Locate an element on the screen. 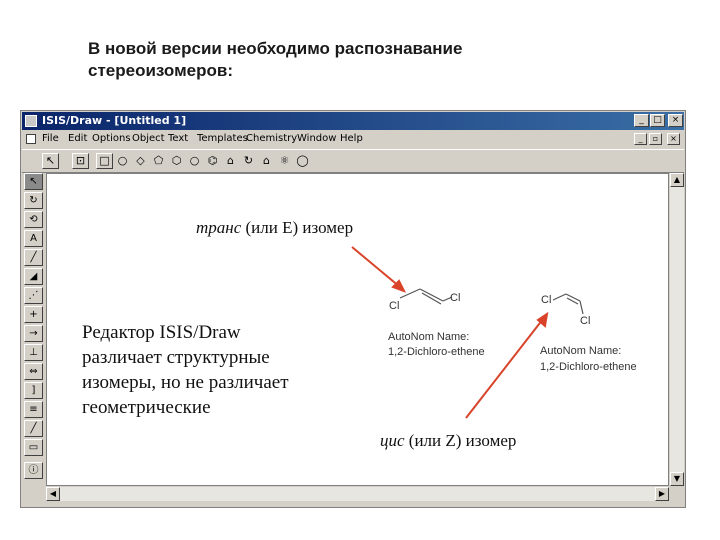 The width and height of the screenshot is (720, 540). trans-word: транс is located at coordinates (219, 227).